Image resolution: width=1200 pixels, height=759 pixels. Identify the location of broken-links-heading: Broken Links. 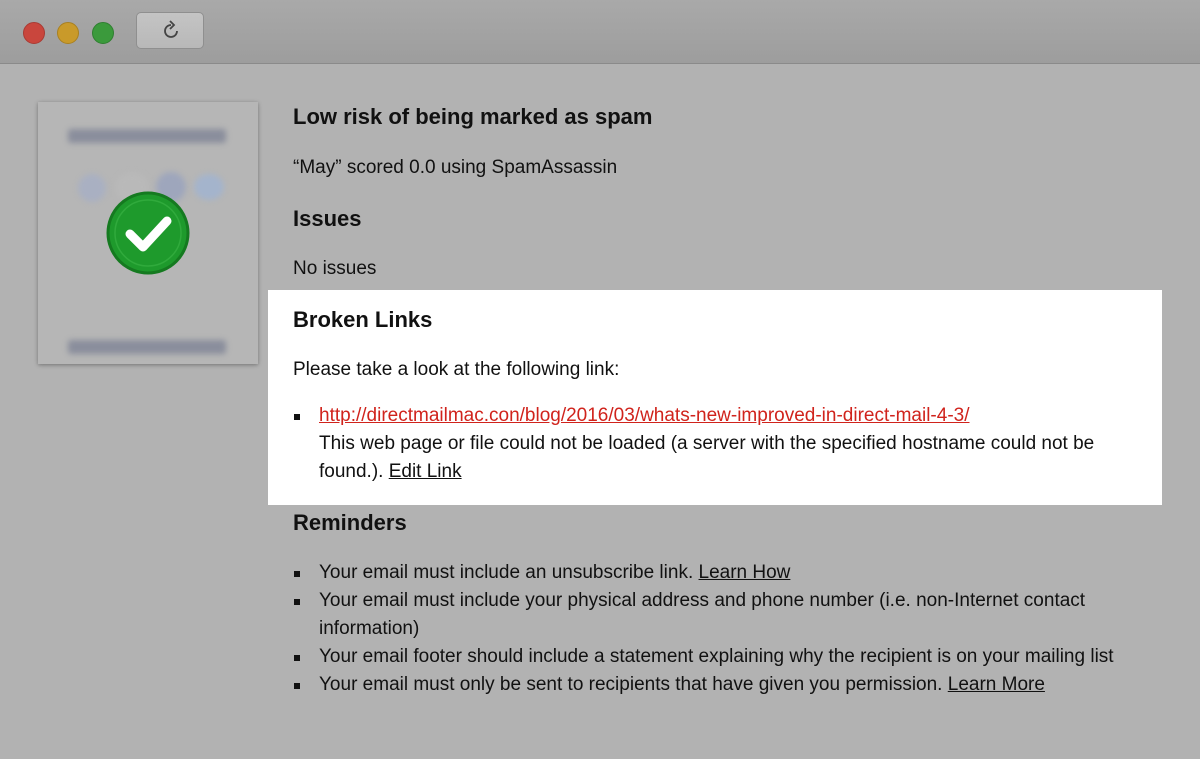
(363, 319).